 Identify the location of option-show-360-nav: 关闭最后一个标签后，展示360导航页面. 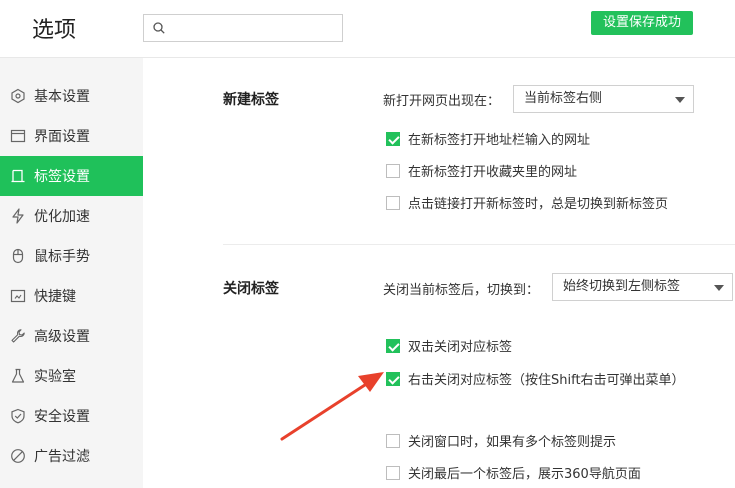
(513, 472).